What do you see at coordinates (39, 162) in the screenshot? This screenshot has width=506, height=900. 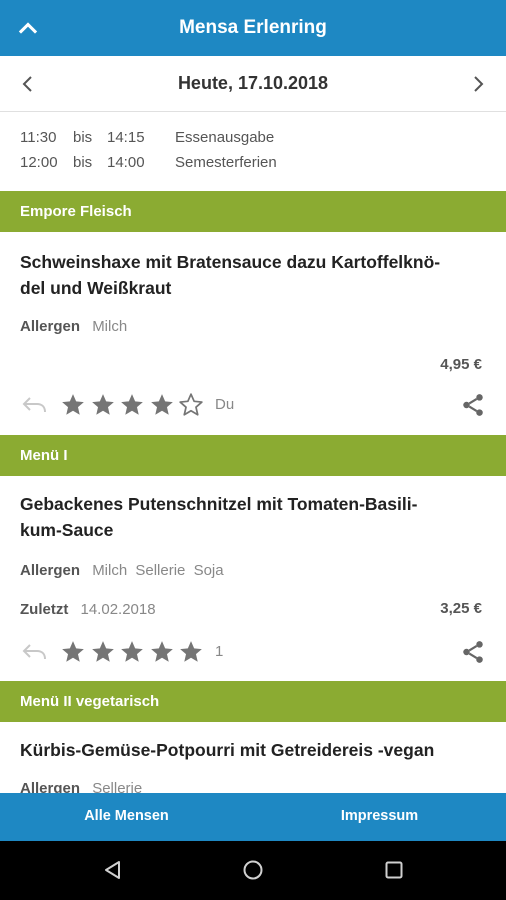 I see `hours-from: 12:00` at bounding box center [39, 162].